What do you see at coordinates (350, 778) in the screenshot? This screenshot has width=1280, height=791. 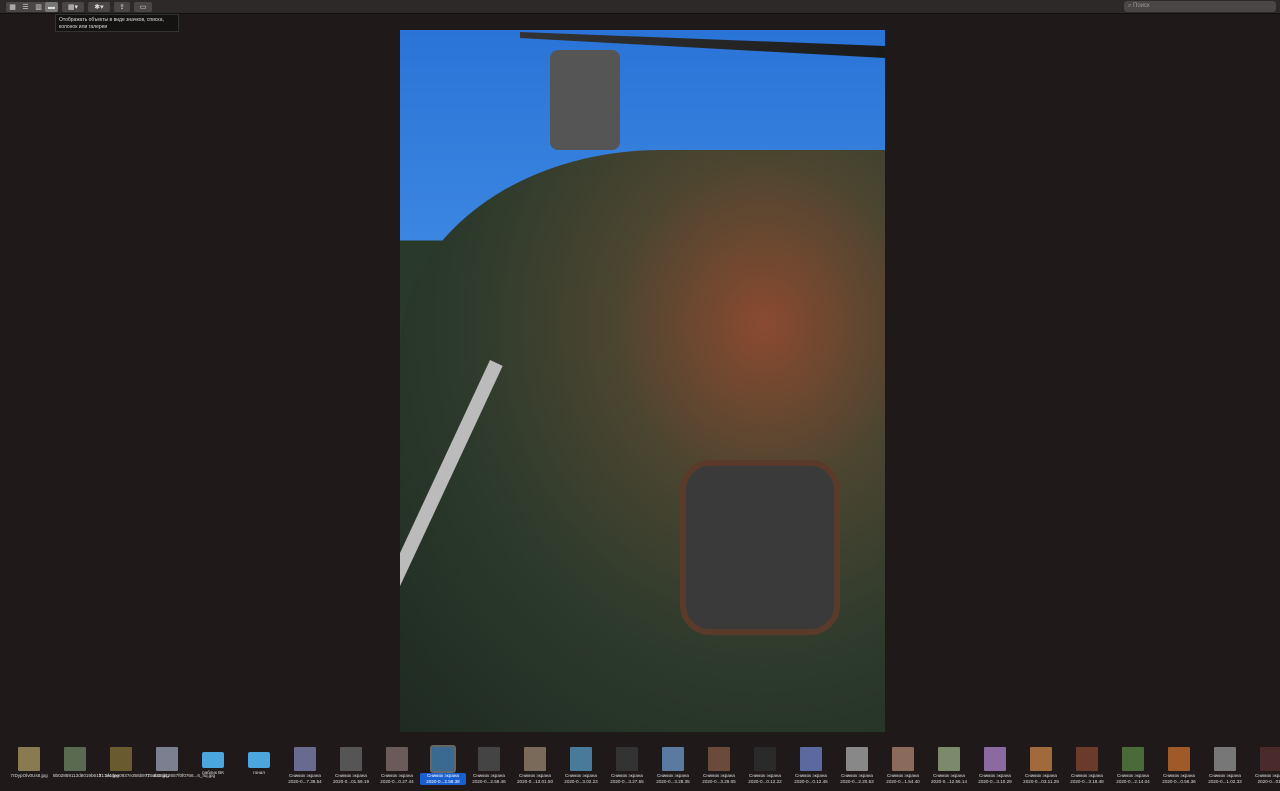 I see `file-name: Снимок экрана 2020-0...01.59.19` at bounding box center [350, 778].